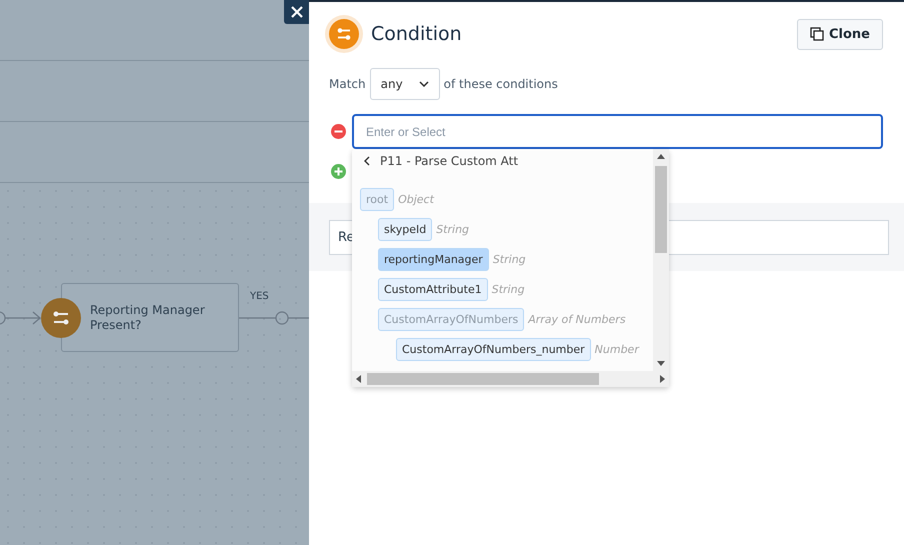  What do you see at coordinates (417, 34) in the screenshot?
I see `panel-title: Condition` at bounding box center [417, 34].